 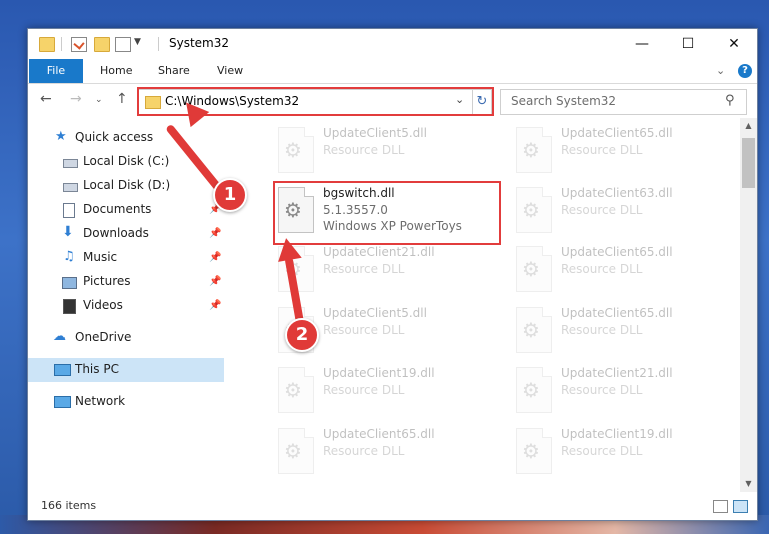 I want to click on scroll-up-icon: ▲, so click(x=748, y=126).